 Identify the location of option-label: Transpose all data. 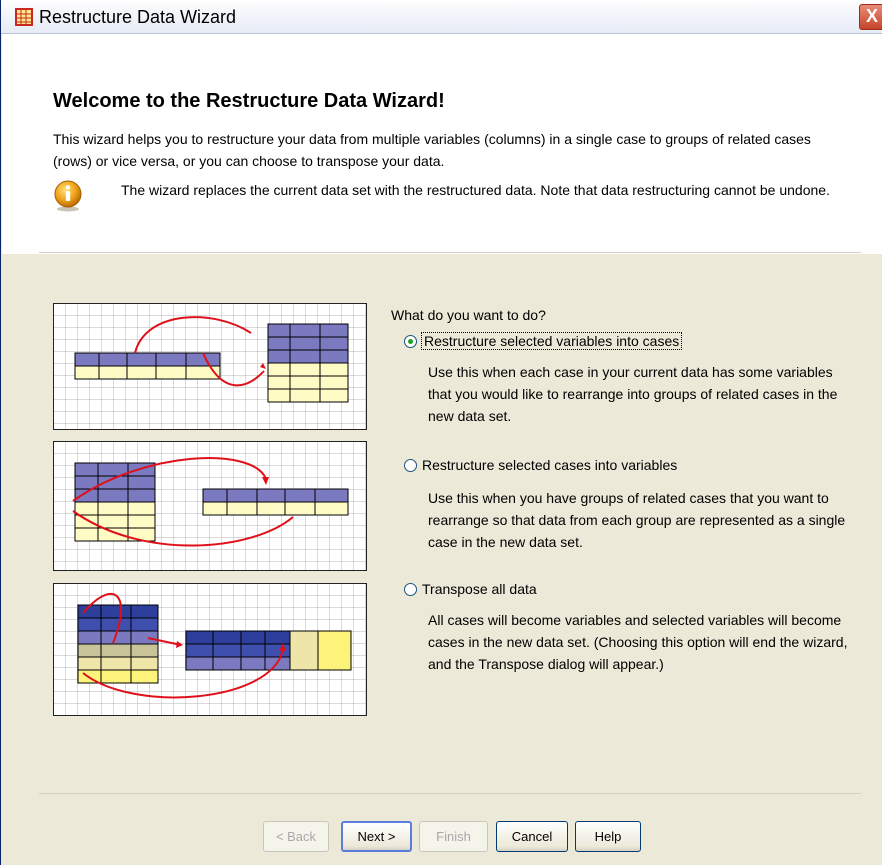
(479, 589).